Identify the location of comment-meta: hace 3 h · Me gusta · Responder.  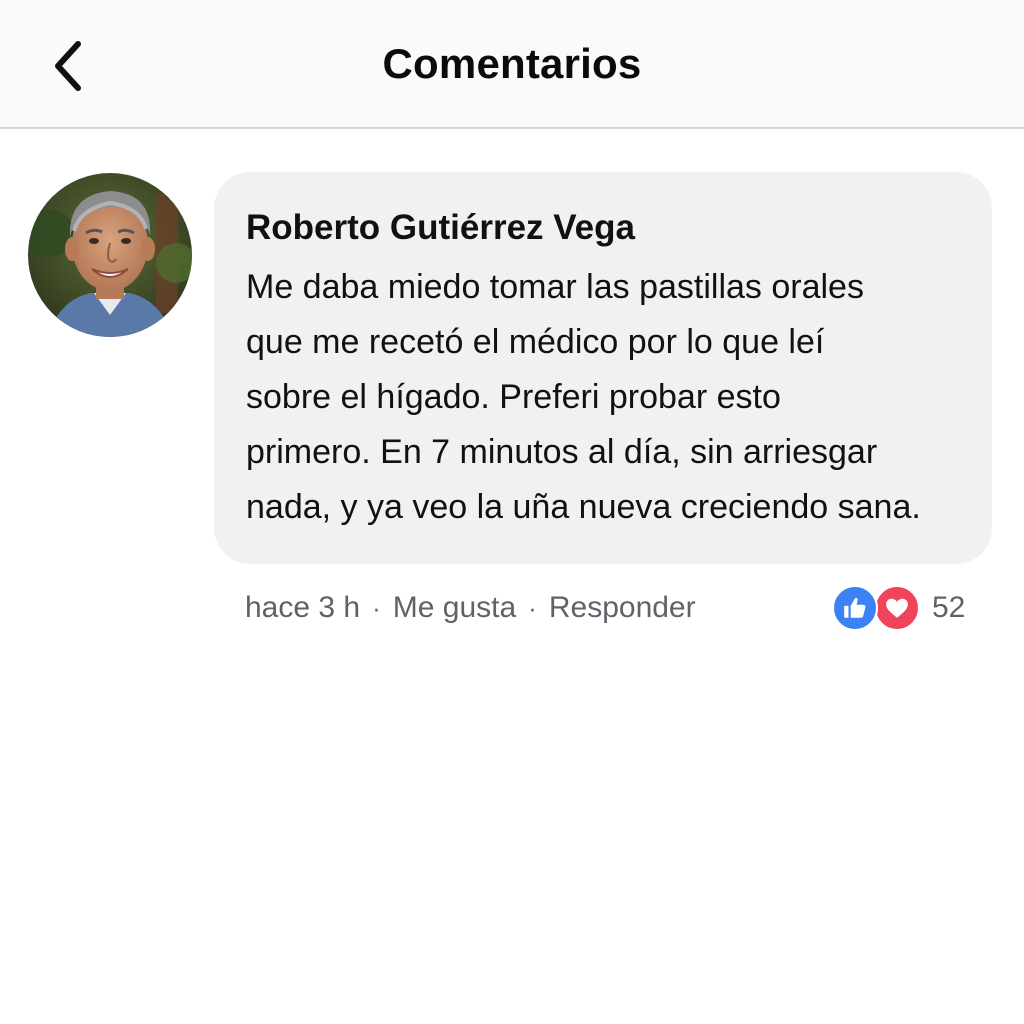
(470, 608).